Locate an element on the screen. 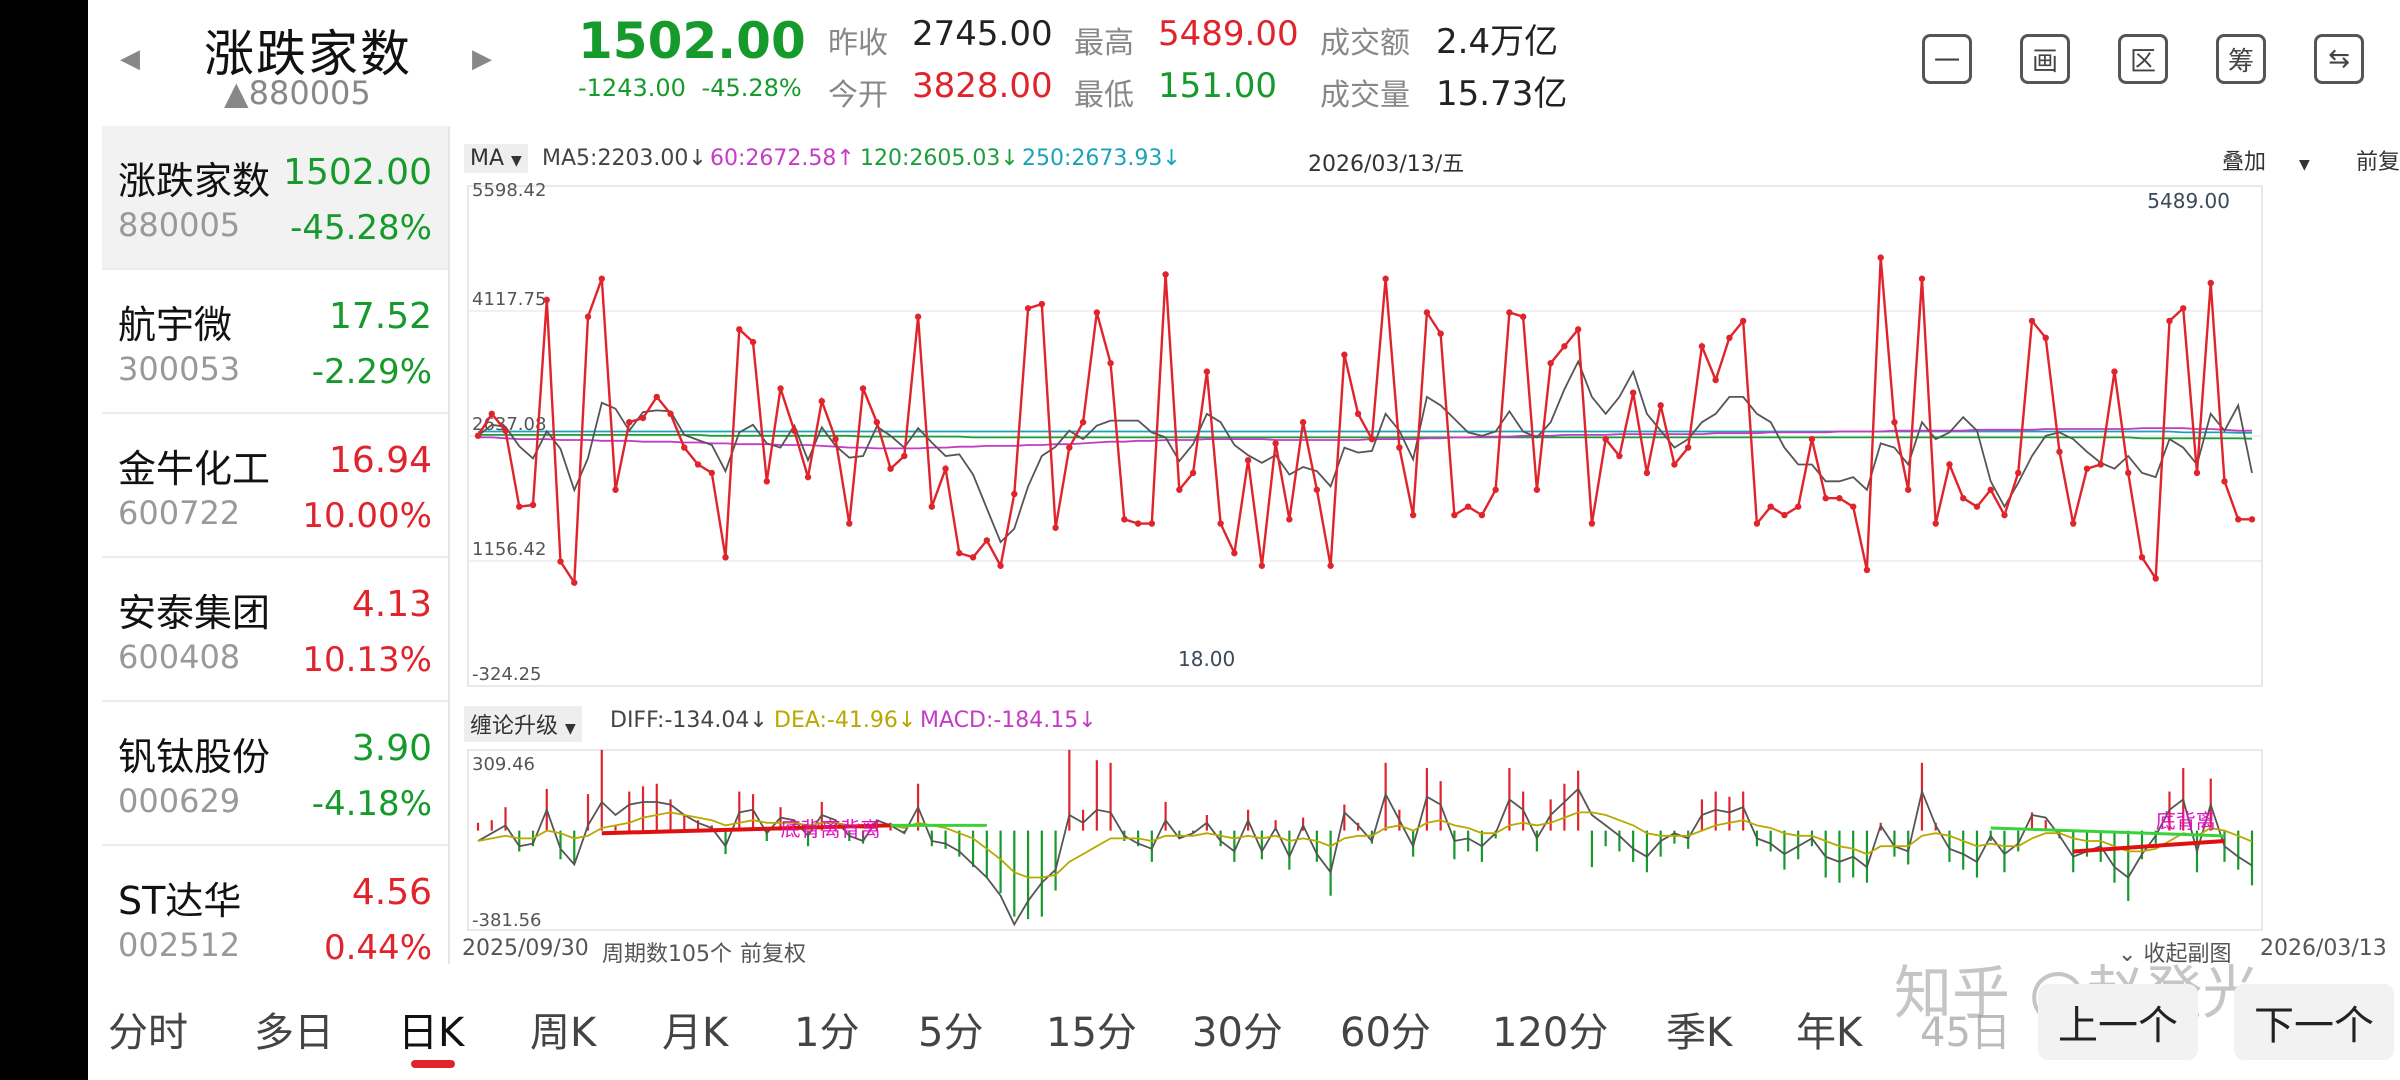  y-tick-label: 5598.42 is located at coordinates (509, 190).